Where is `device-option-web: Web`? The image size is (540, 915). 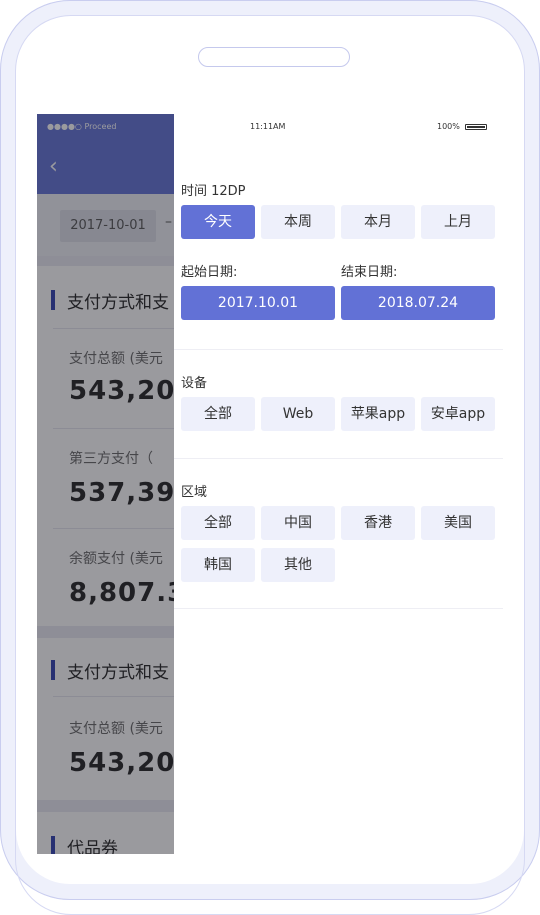
device-option-web: Web is located at coordinates (298, 414).